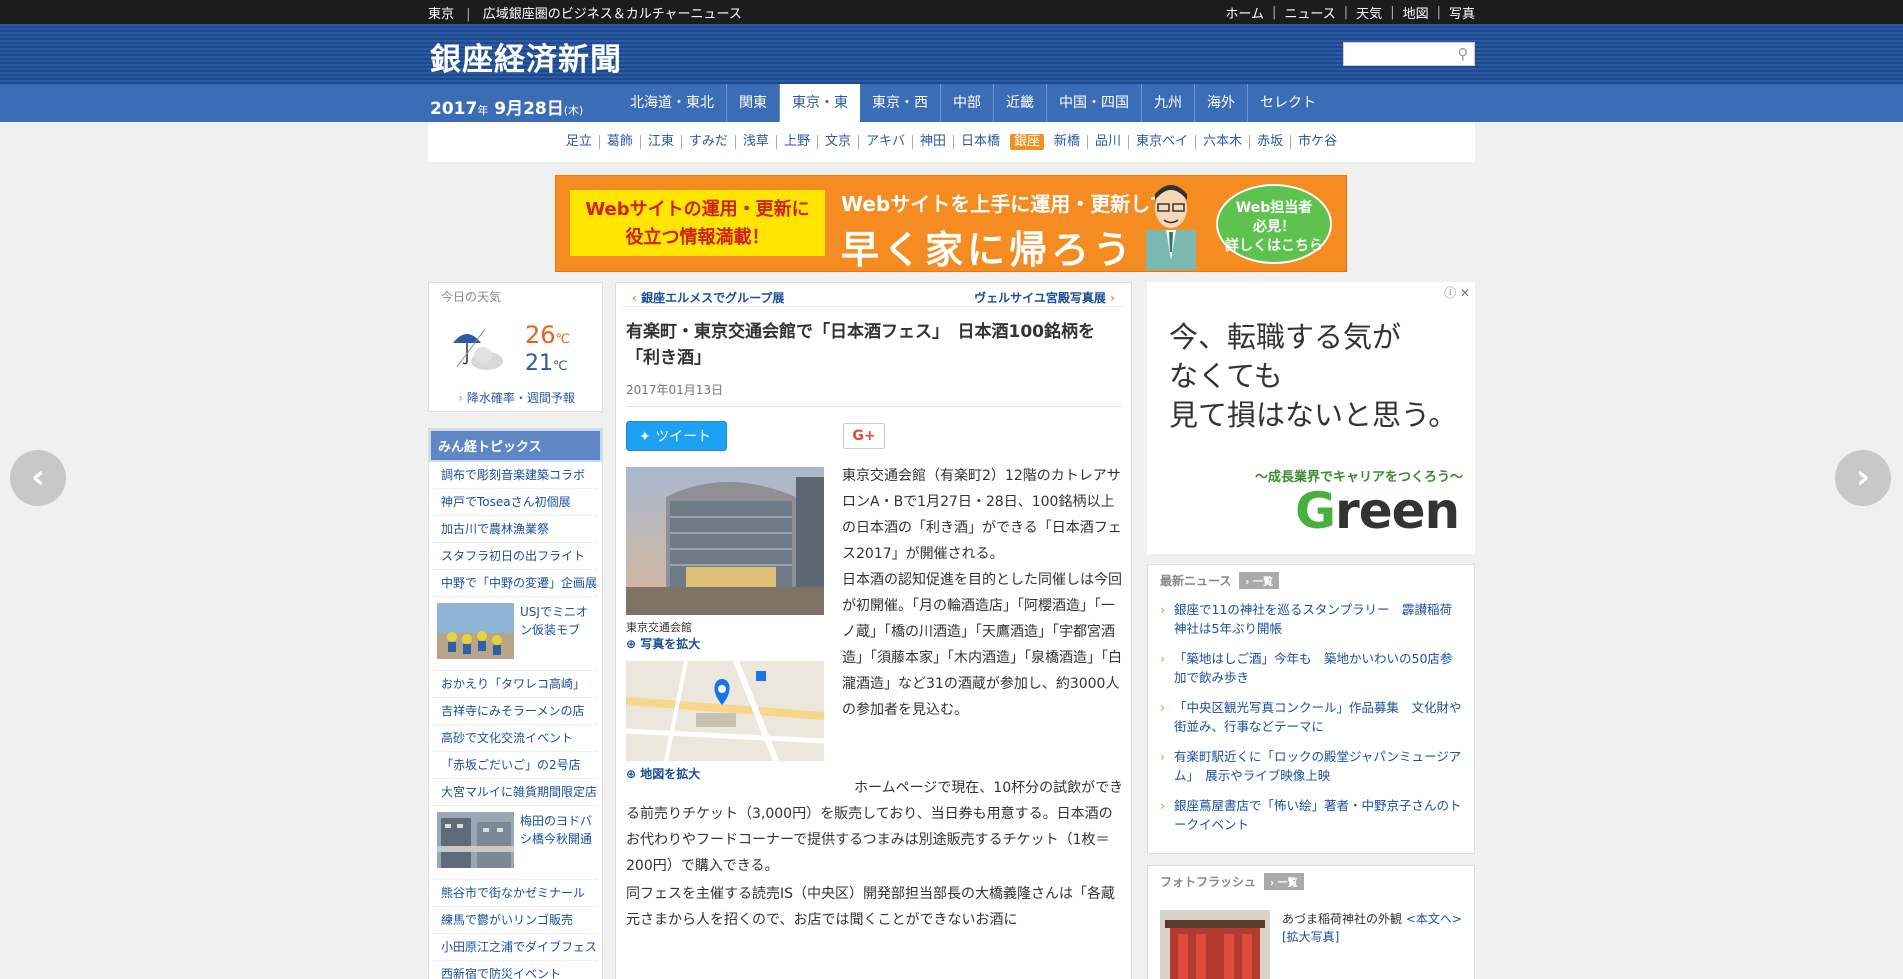 The image size is (1903, 979). What do you see at coordinates (515, 502) in the screenshot?
I see `topic-link: 神戸でToseaさん初個展` at bounding box center [515, 502].